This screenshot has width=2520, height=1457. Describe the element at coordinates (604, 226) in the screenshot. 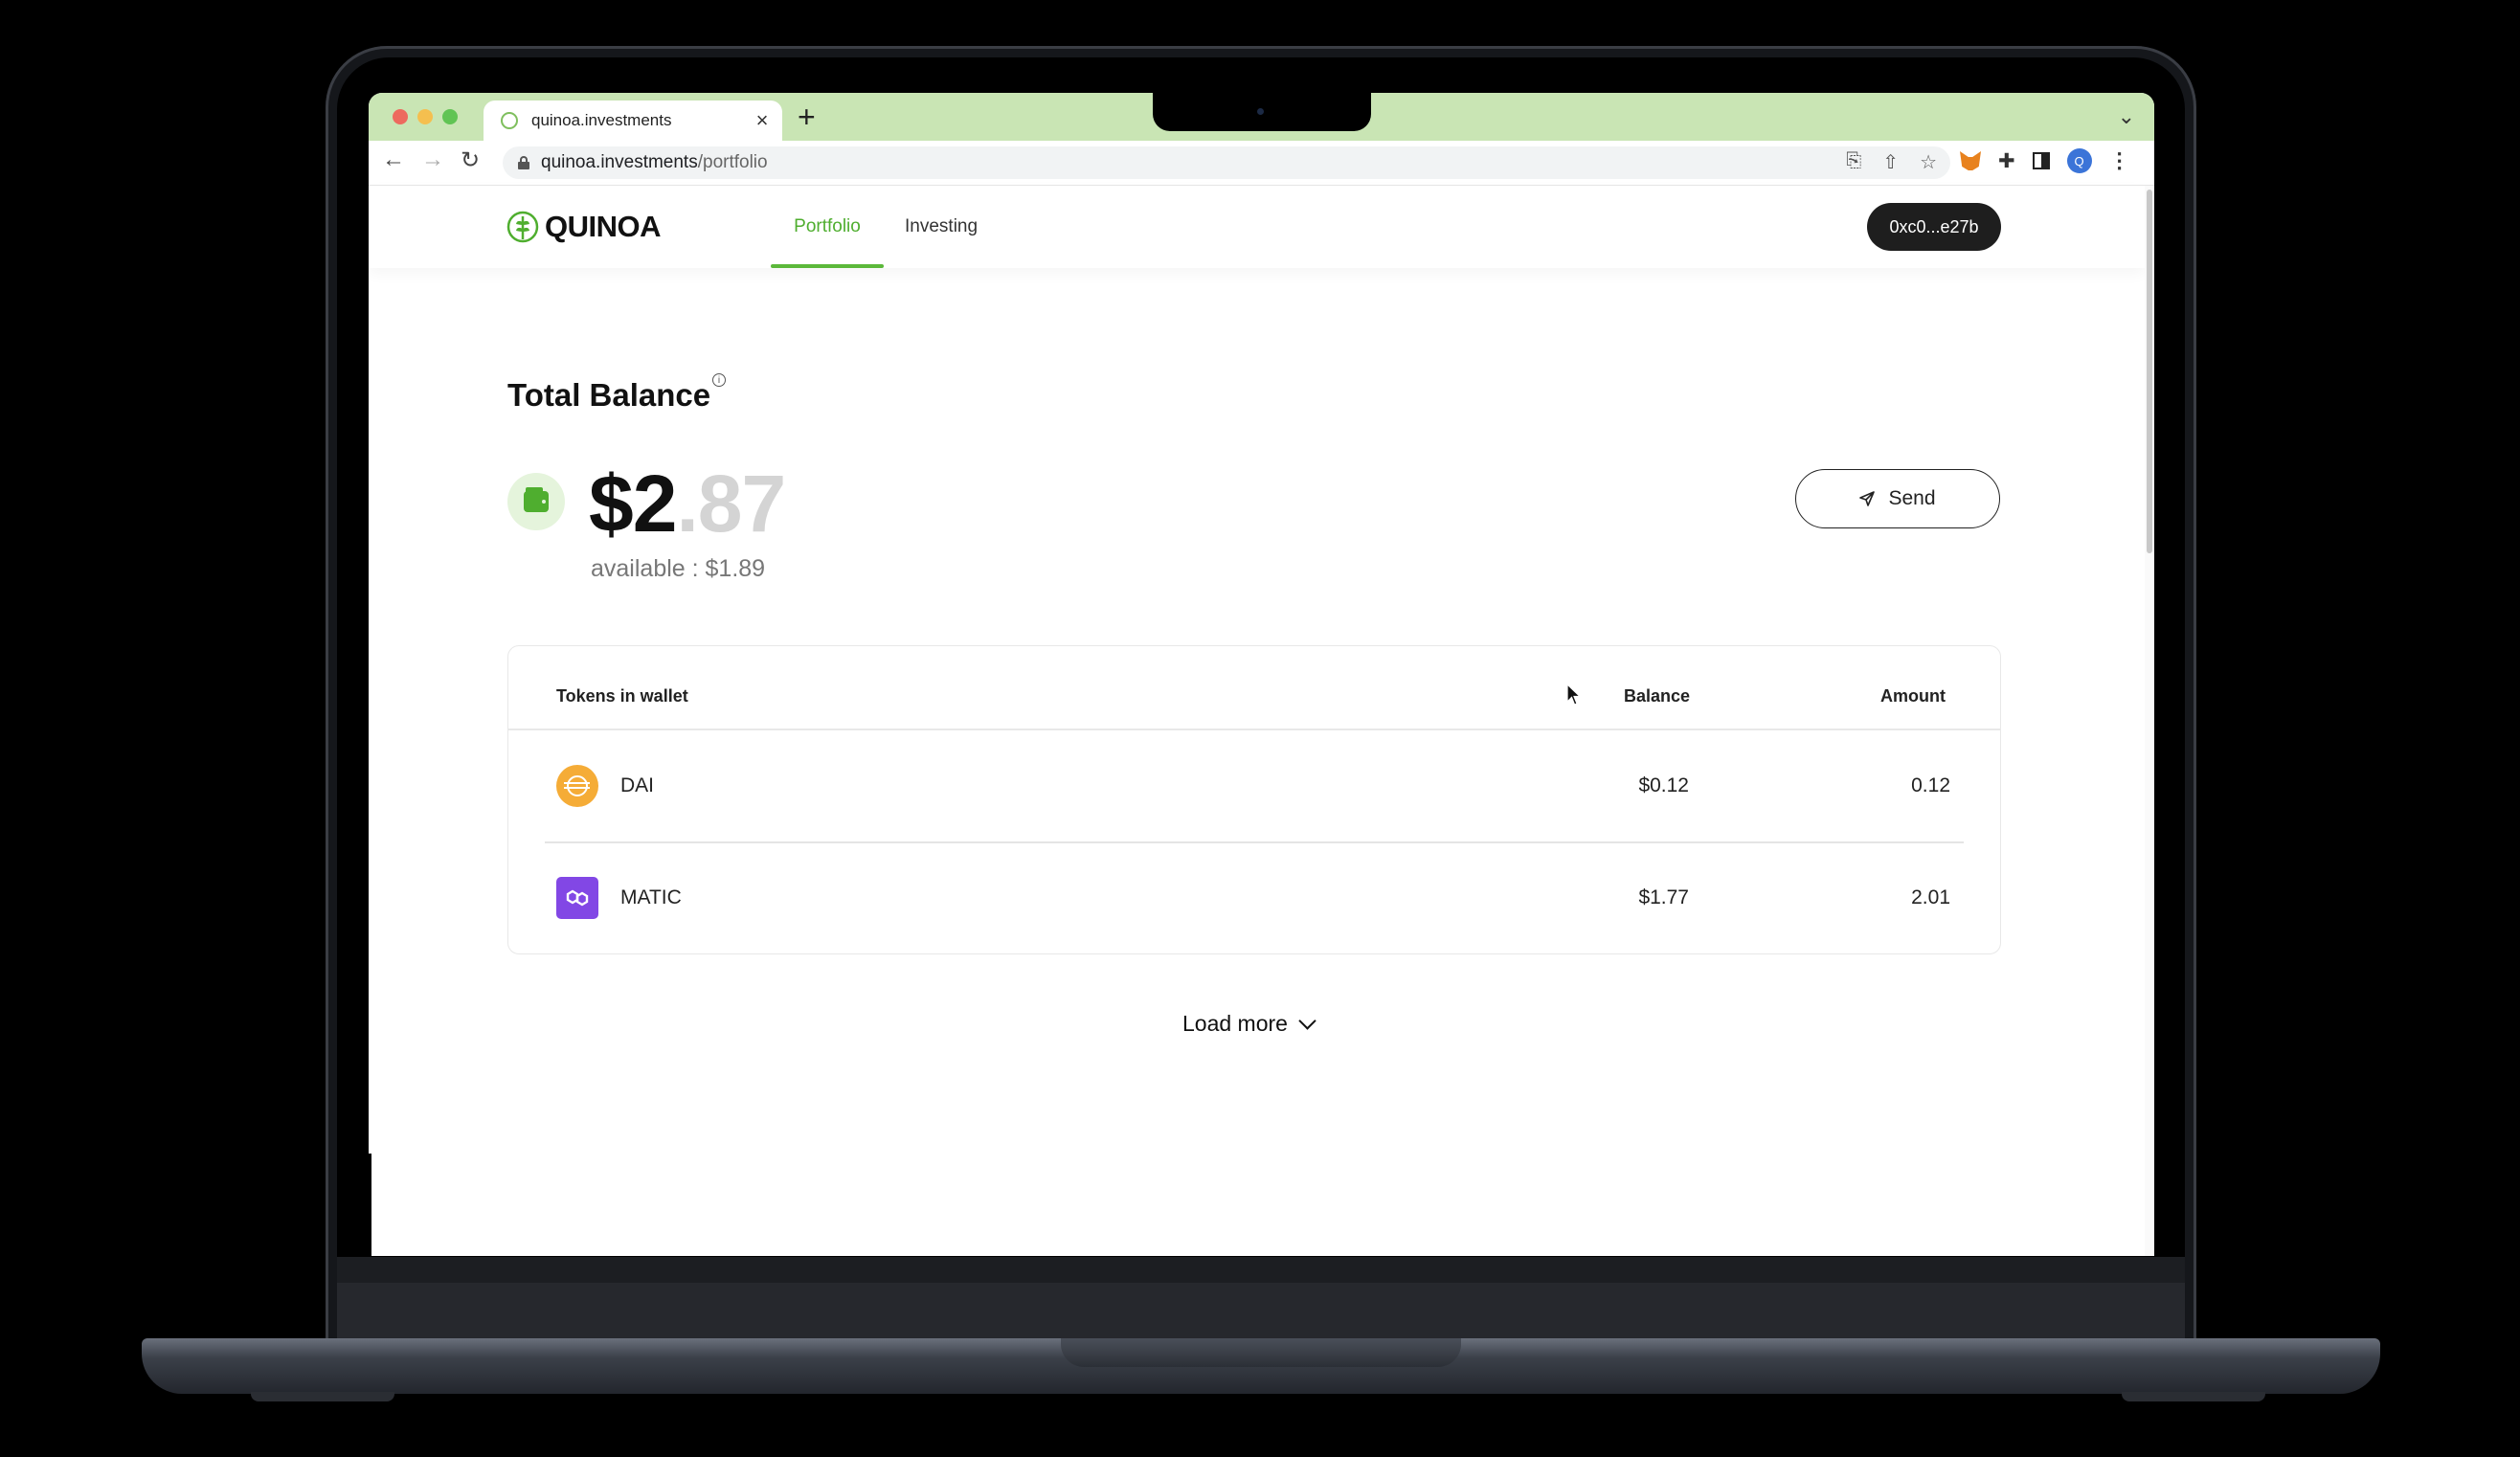

I see `logo-wordmark: QUINOA` at that location.